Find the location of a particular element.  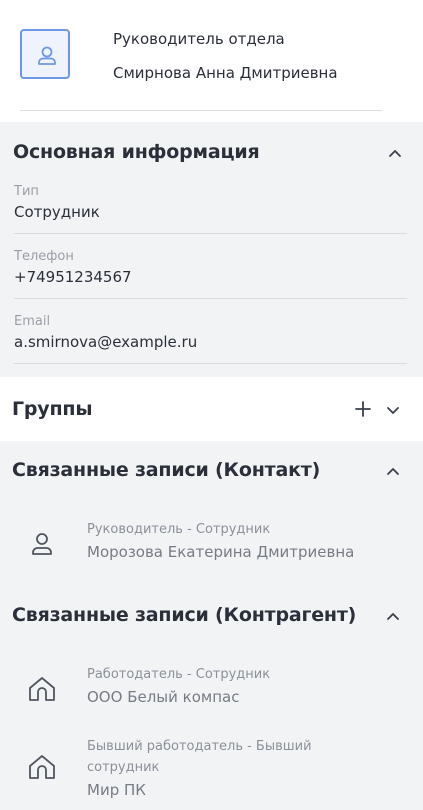

record-name: Смирнова Анна Дмитриевна is located at coordinates (225, 73).